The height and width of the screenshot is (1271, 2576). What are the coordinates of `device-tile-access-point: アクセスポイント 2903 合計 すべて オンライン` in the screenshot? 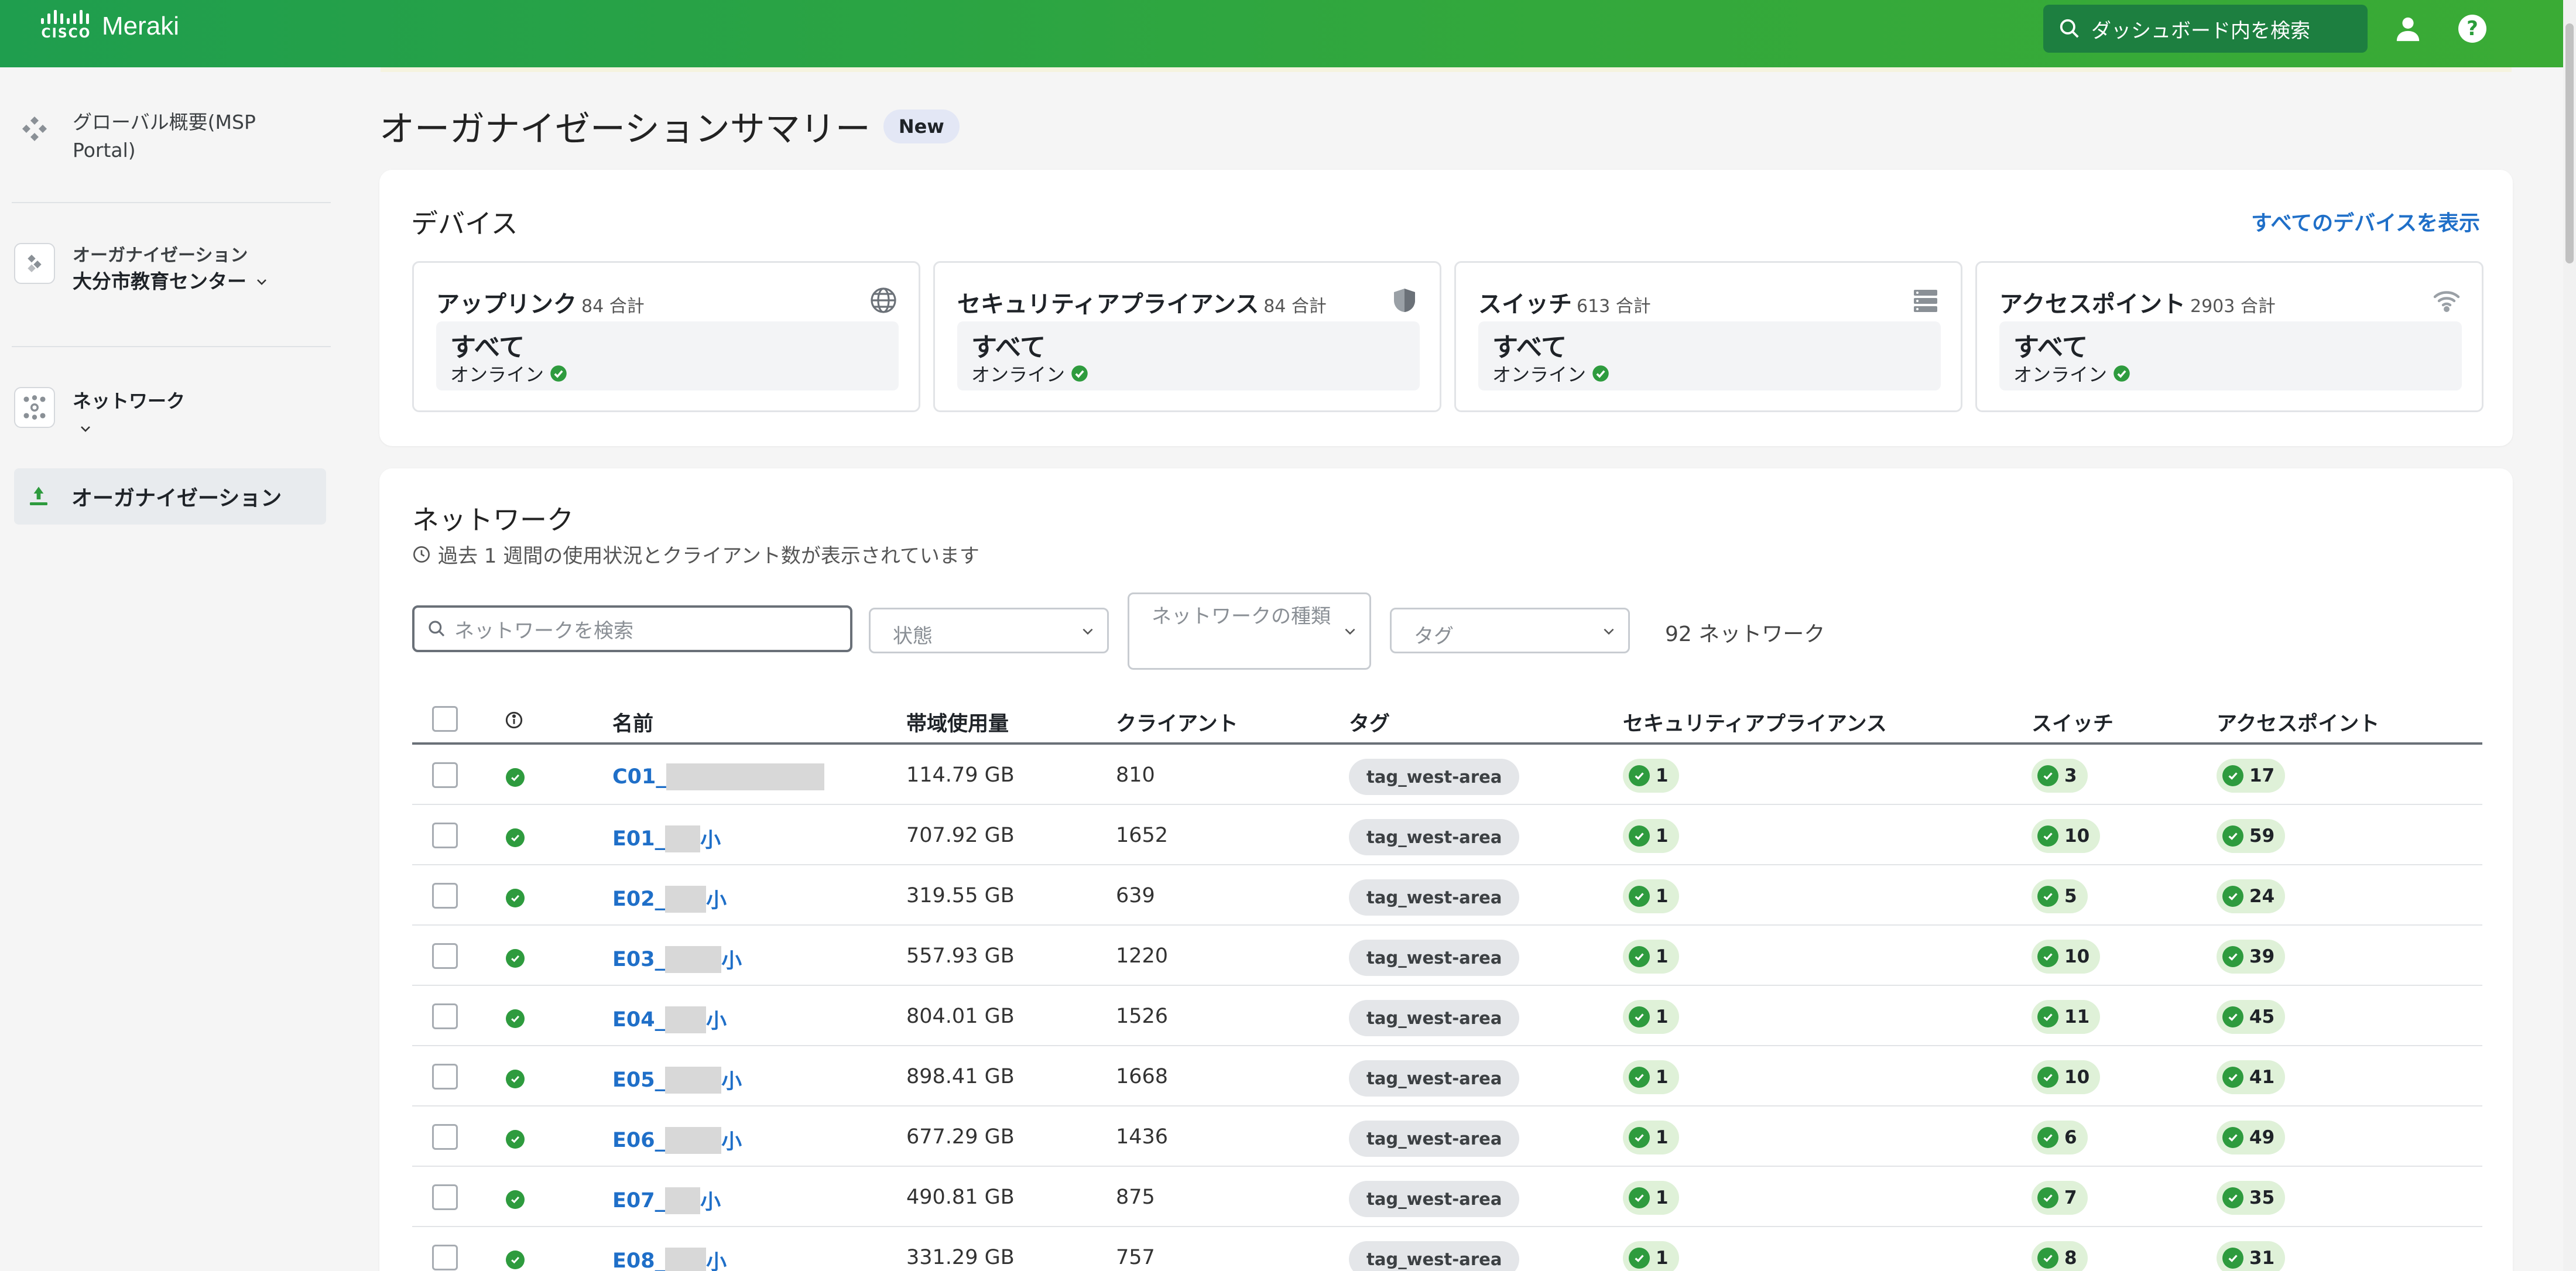 It's located at (2229, 336).